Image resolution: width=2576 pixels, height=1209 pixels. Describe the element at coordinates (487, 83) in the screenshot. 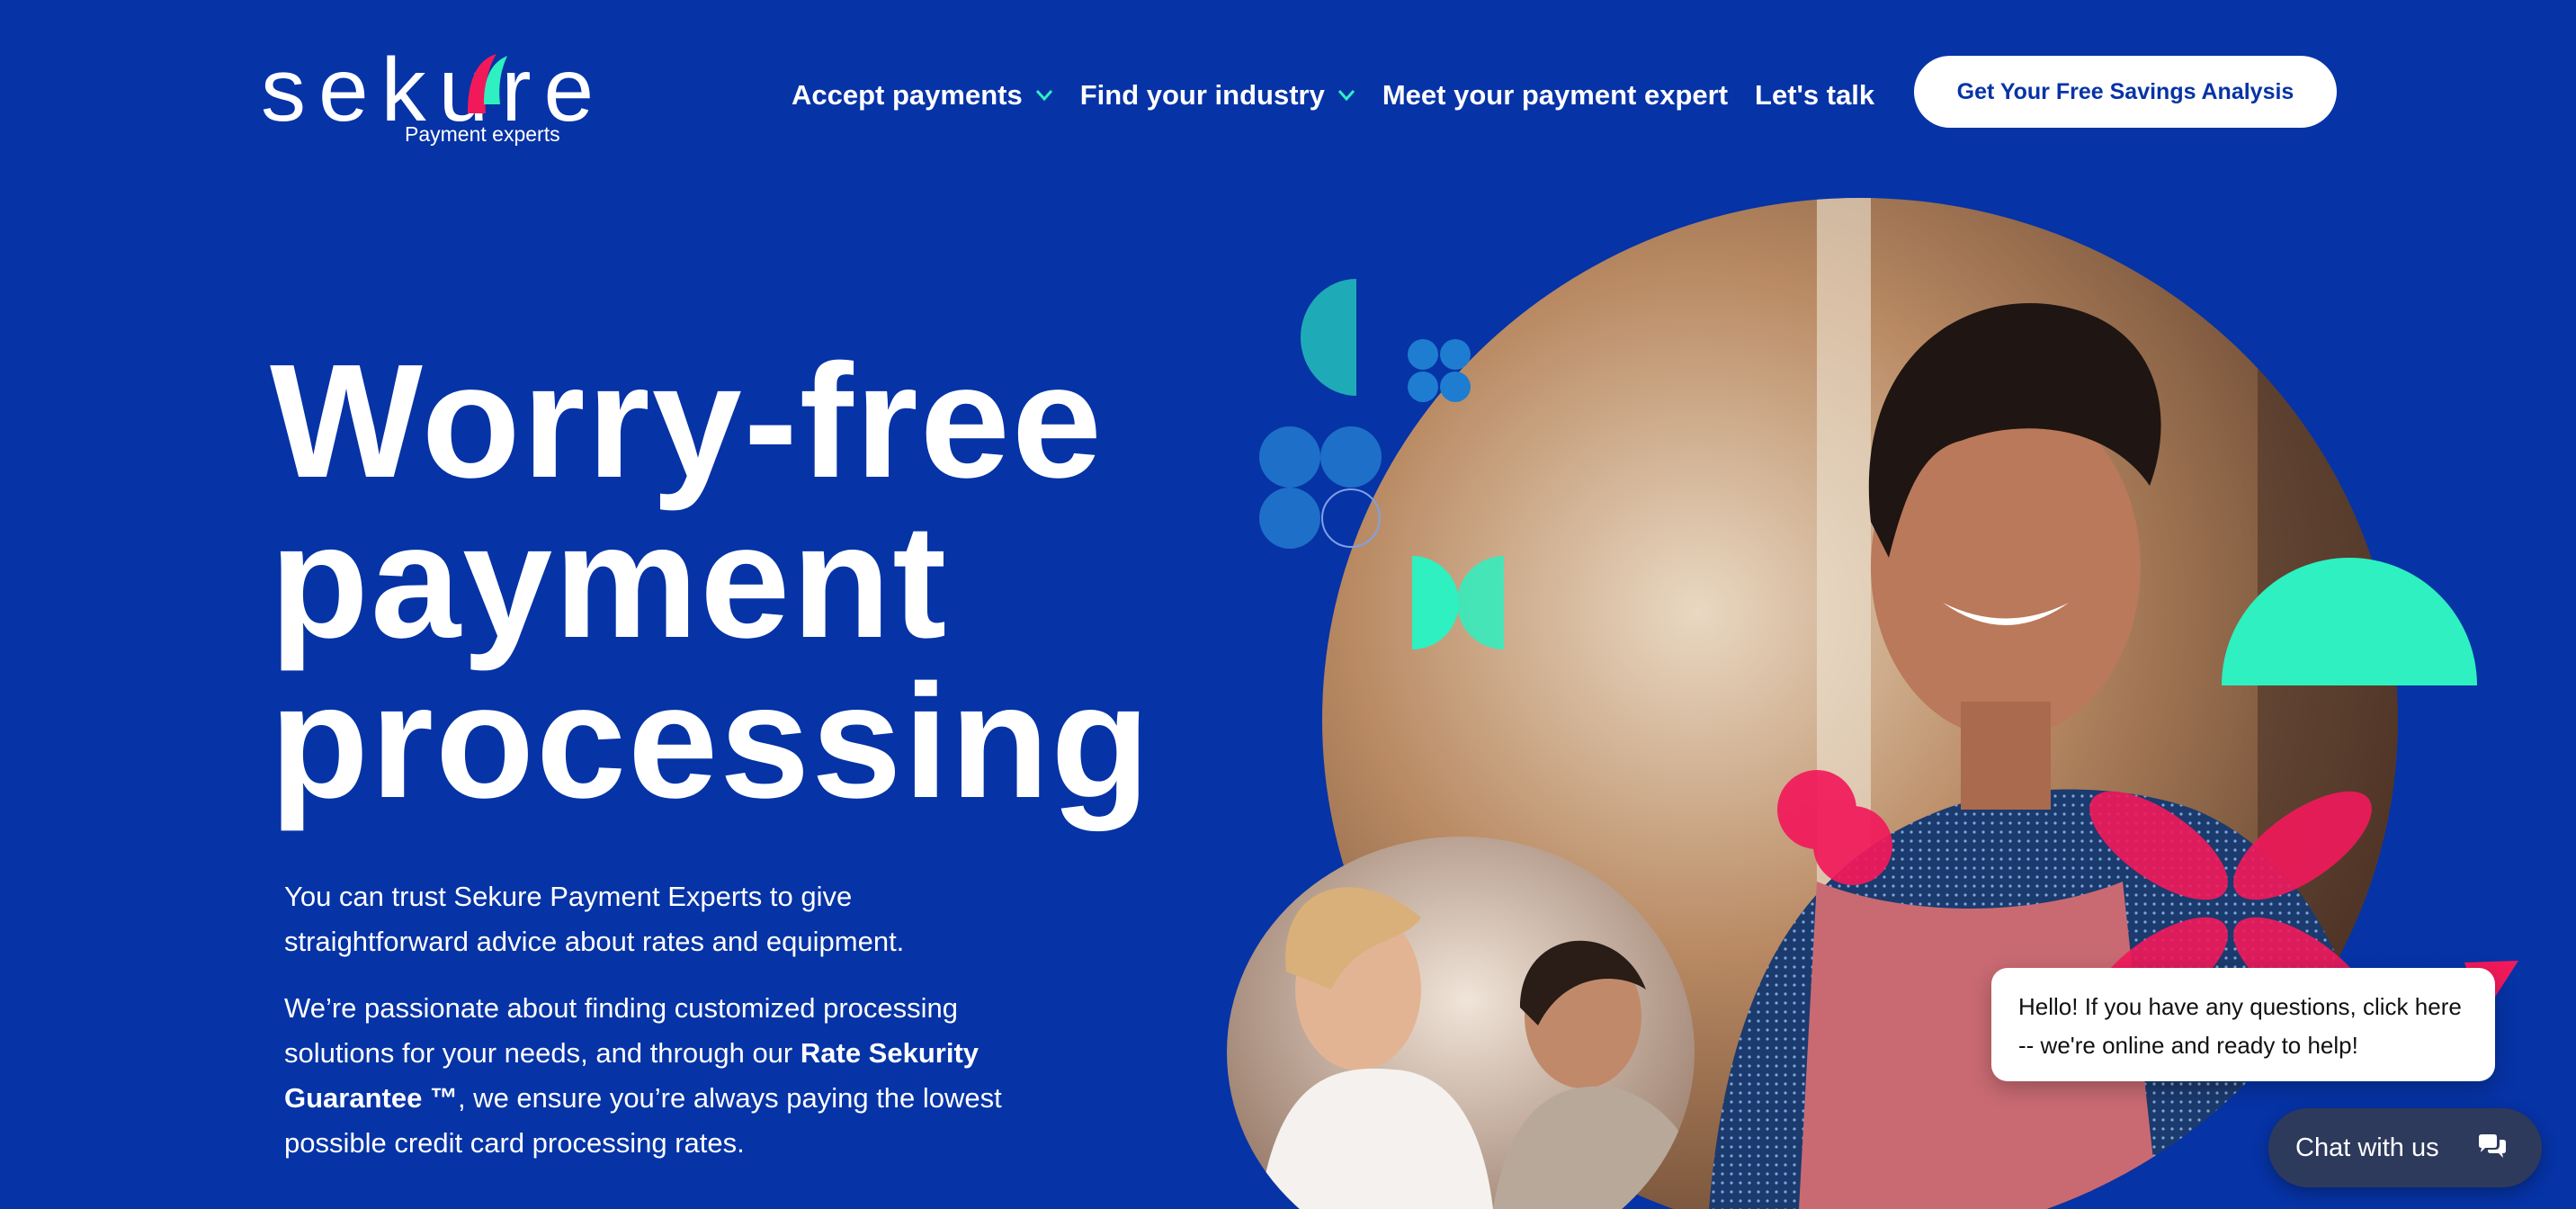

I see `logo-mark-icon` at that location.